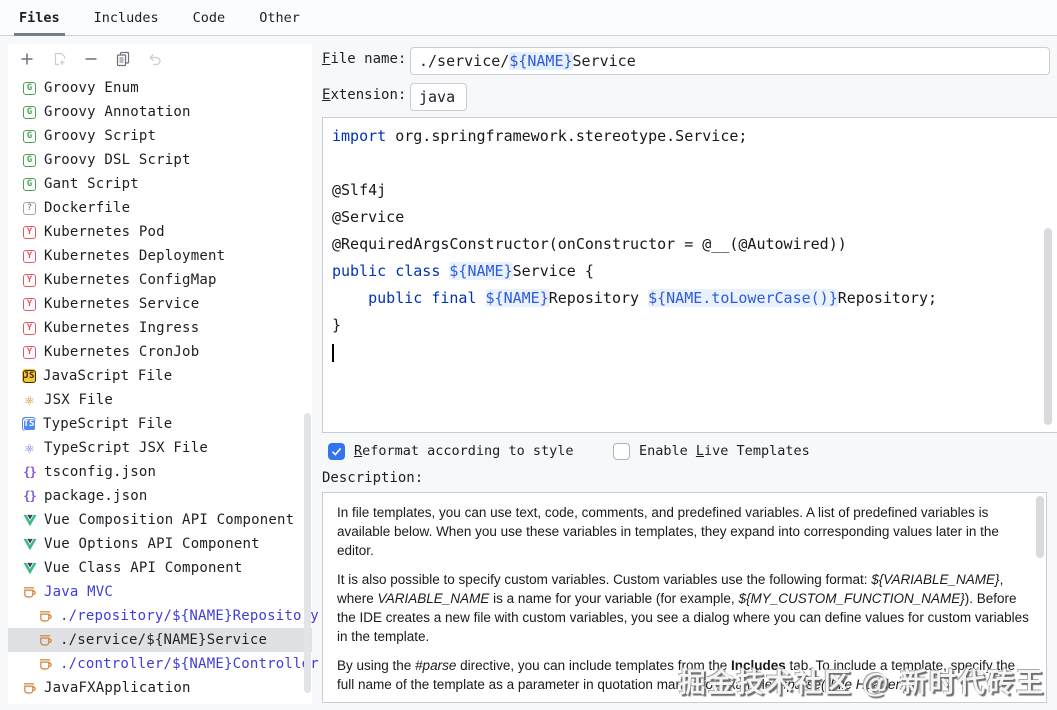 Image resolution: width=1057 pixels, height=710 pixels. I want to click on template-item-label: Kubernetes Service, so click(122, 304).